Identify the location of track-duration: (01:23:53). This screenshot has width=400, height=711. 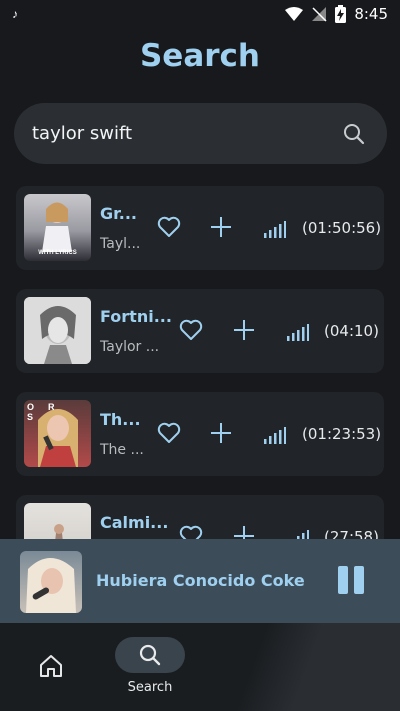
(342, 434).